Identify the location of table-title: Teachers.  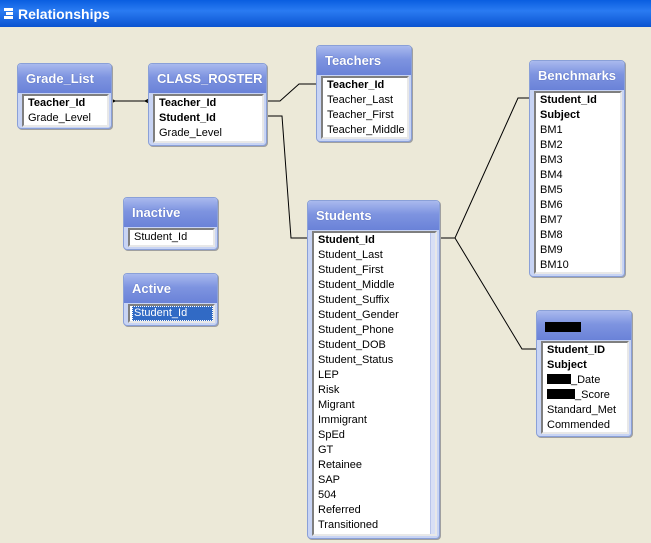
(364, 60).